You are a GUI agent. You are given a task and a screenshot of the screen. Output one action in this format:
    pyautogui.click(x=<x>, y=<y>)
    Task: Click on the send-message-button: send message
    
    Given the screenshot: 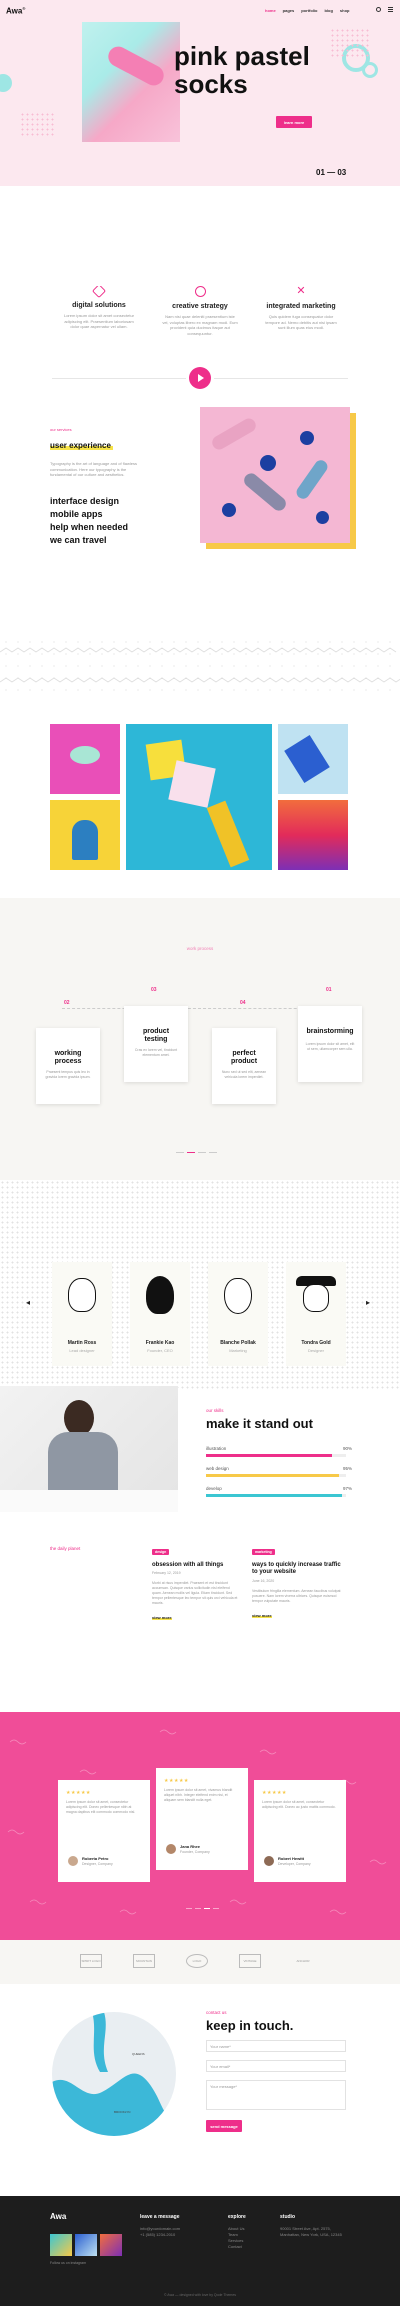 What is the action you would take?
    pyautogui.click(x=224, y=2126)
    